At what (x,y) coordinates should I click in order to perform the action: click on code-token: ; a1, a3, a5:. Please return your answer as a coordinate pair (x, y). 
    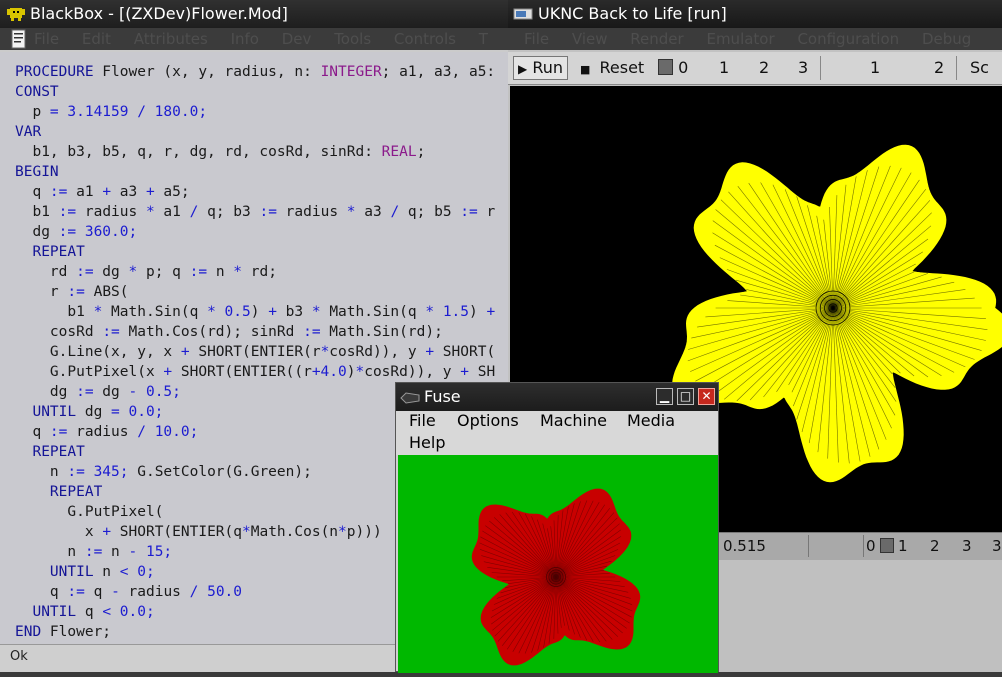
    Looking at the image, I should click on (438, 72).